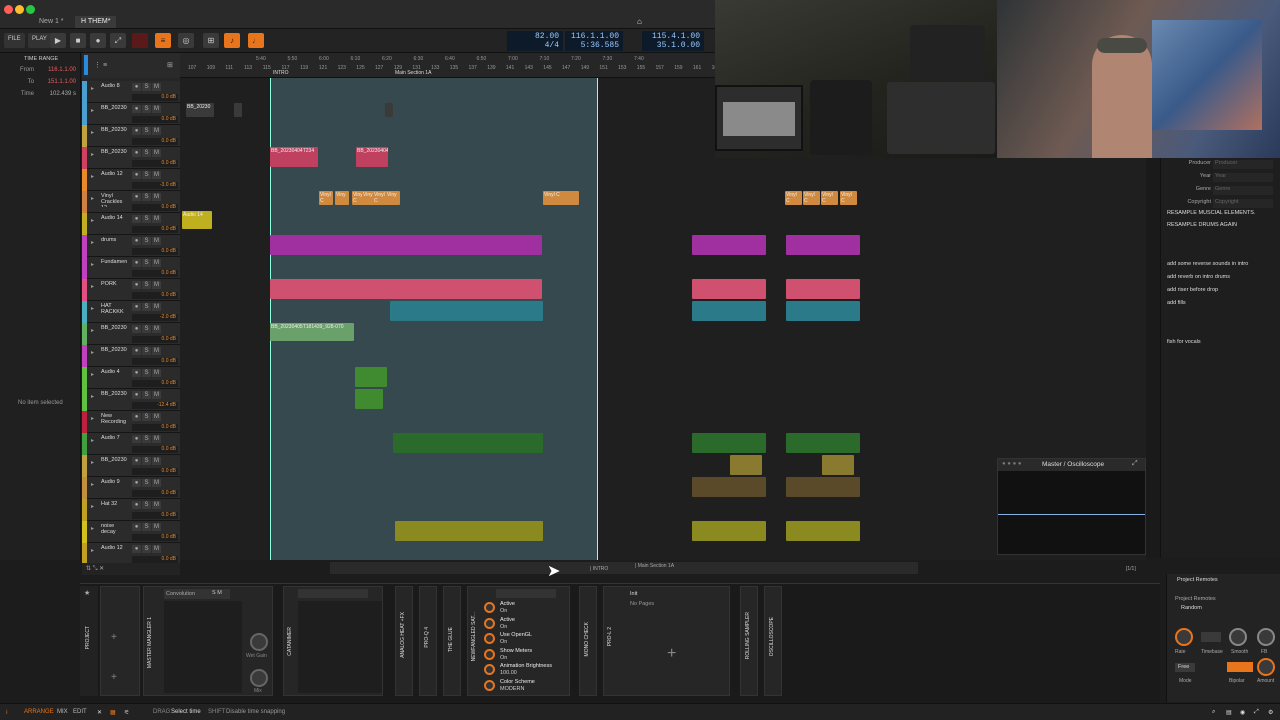 The height and width of the screenshot is (720, 1280). I want to click on track-header: ▸ HAT RACKKK ● S M -2.0 dB, so click(131, 312).